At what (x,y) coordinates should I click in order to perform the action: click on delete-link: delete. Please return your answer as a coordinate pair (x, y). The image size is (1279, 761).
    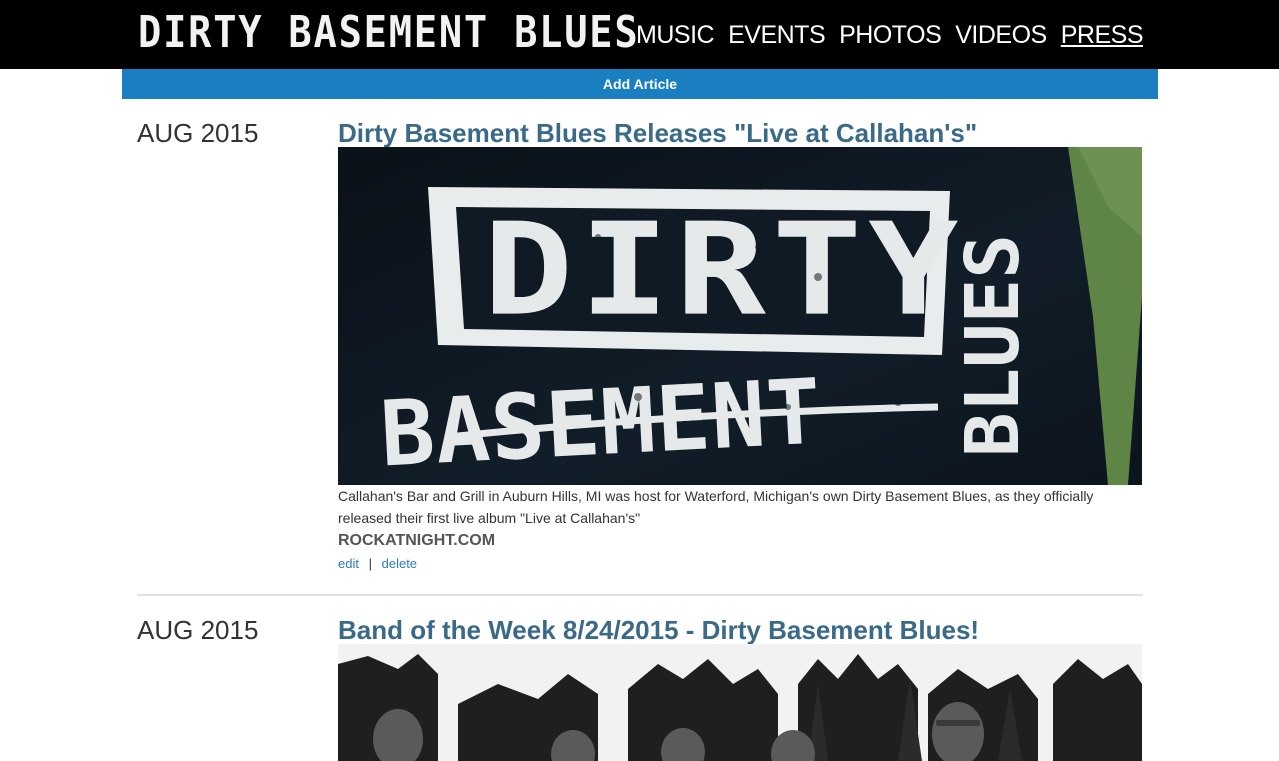
    Looking at the image, I should click on (399, 563).